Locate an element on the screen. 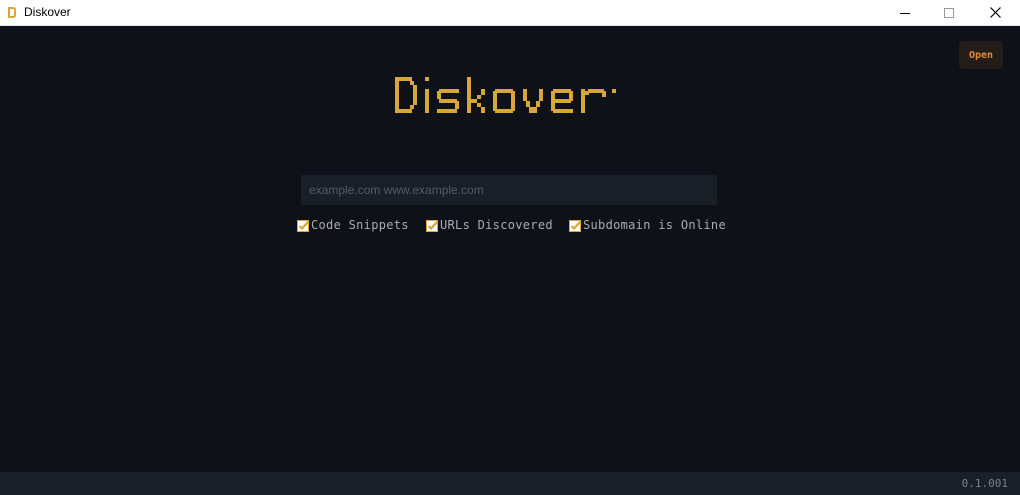 Image resolution: width=1020 pixels, height=495 pixels. close-button is located at coordinates (995, 12).